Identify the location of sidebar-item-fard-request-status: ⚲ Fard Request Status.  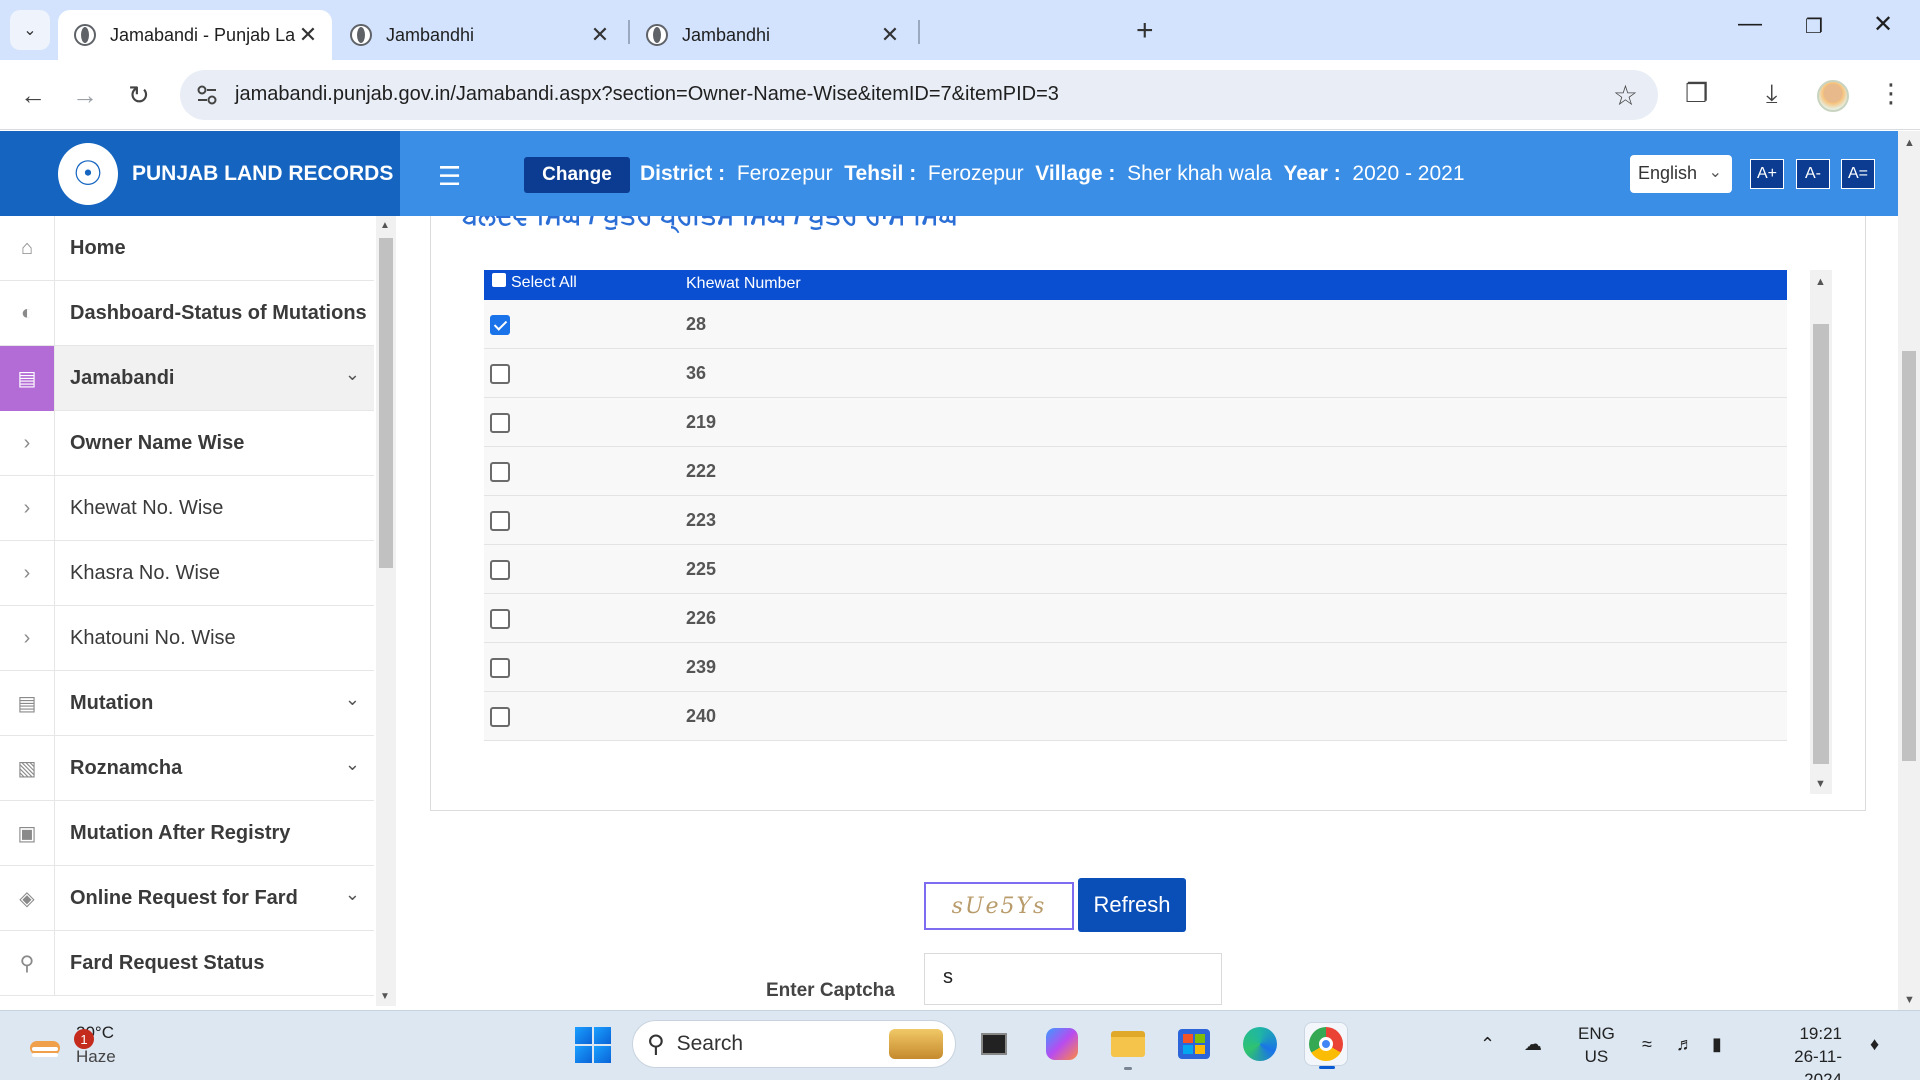
(187, 963).